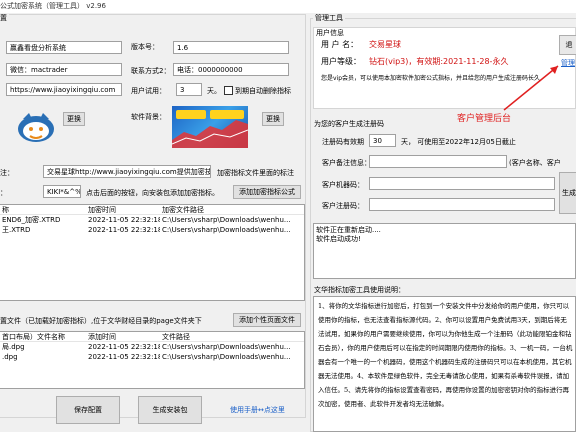 Image resolution: width=576 pixels, height=432 pixels. I want to click on annotation-arrow, so click(531, 88).